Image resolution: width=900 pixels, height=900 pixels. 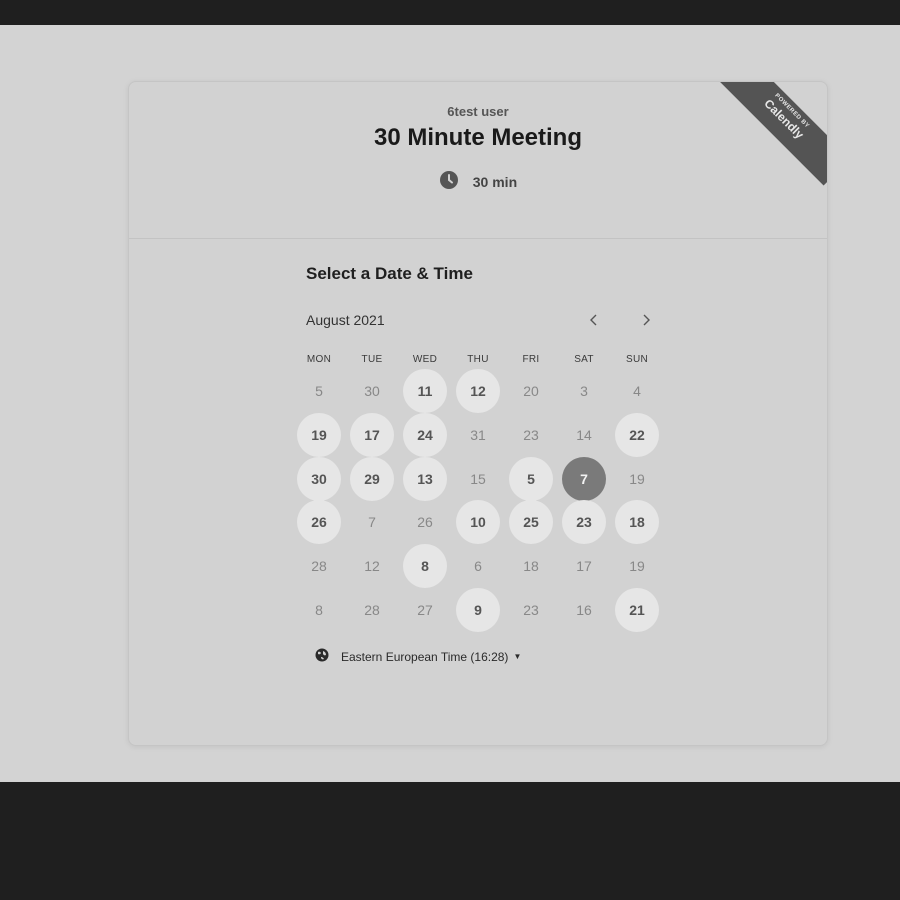 I want to click on calendar-day-available: 23, so click(x=584, y=522).